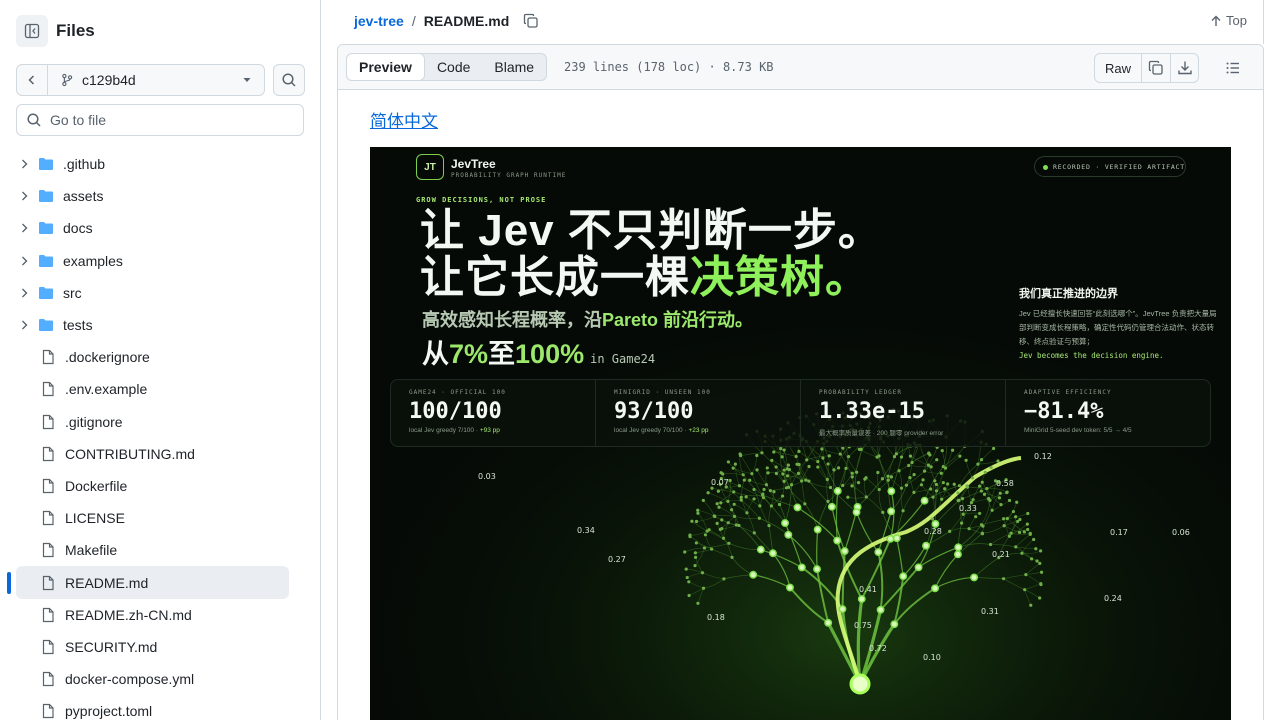  What do you see at coordinates (457, 392) in the screenshot?
I see `stat-label: GAME24 · OFFICIAL 100` at bounding box center [457, 392].